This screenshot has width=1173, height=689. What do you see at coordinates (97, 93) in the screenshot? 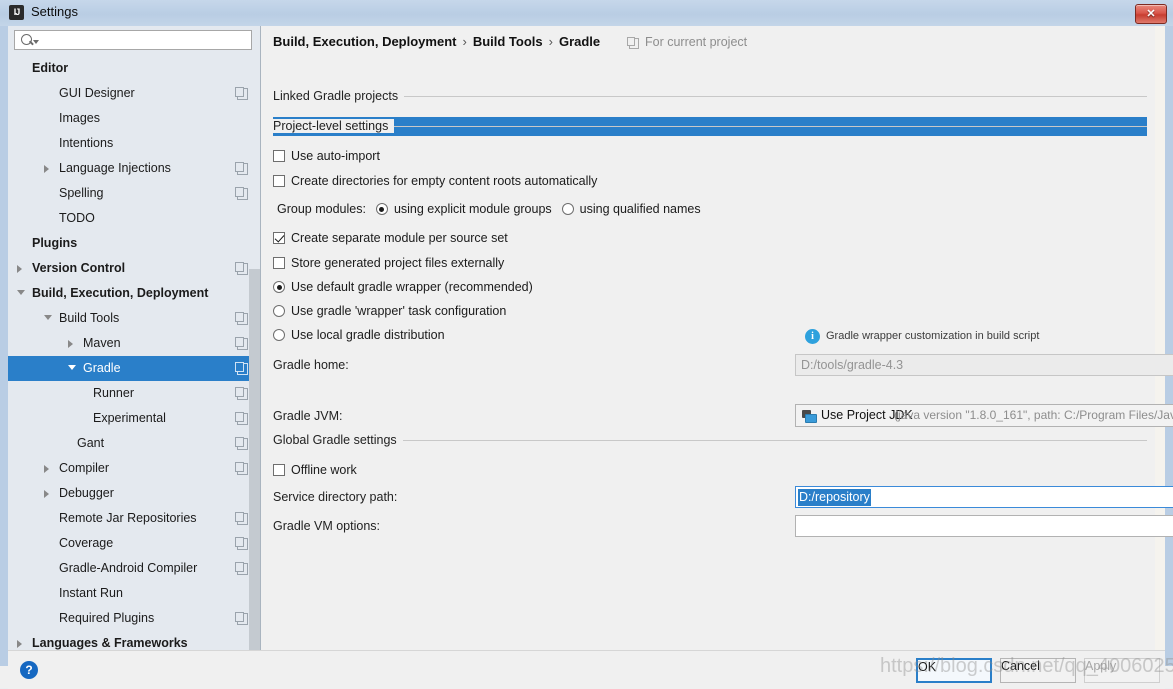
I see `sidebar-item-label: GUI Designer` at bounding box center [97, 93].